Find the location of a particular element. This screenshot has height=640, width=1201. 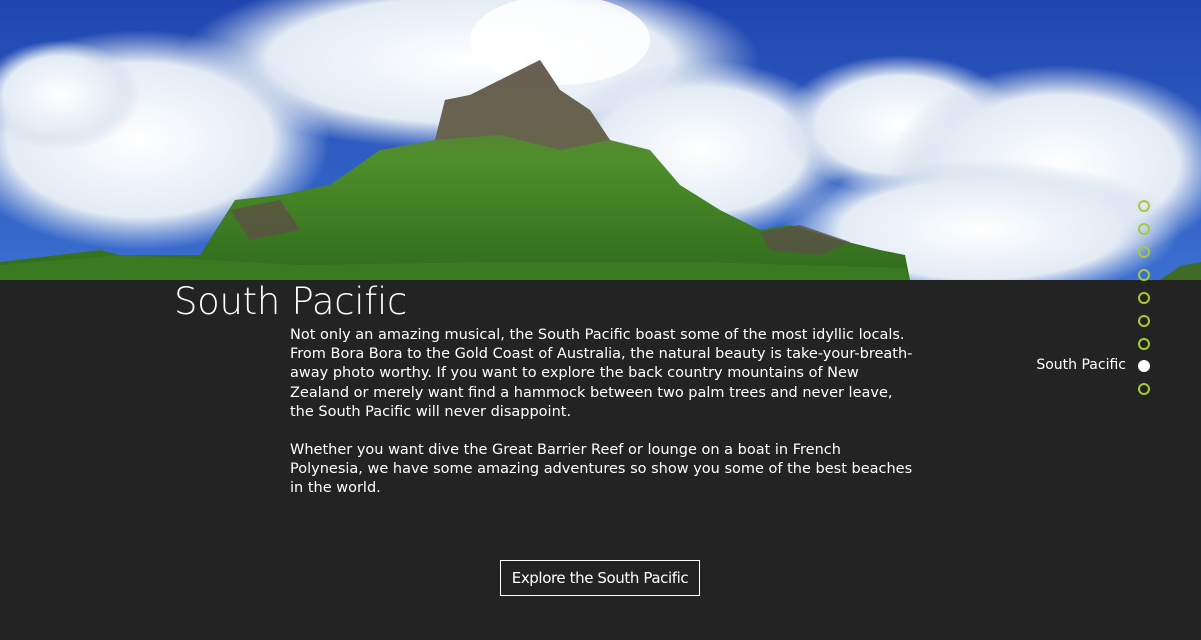

dot-nav-active-label: South Pacific is located at coordinates (1081, 365).